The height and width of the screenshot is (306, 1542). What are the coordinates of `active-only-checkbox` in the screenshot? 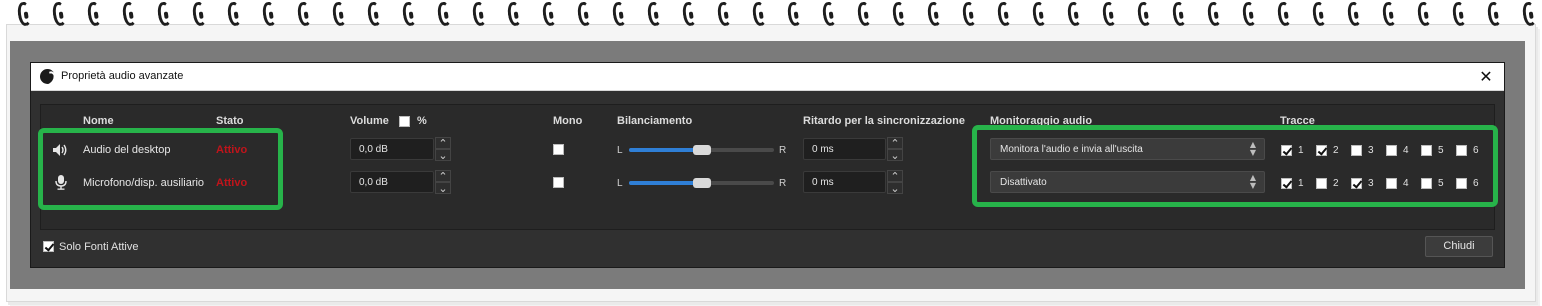 It's located at (48, 246).